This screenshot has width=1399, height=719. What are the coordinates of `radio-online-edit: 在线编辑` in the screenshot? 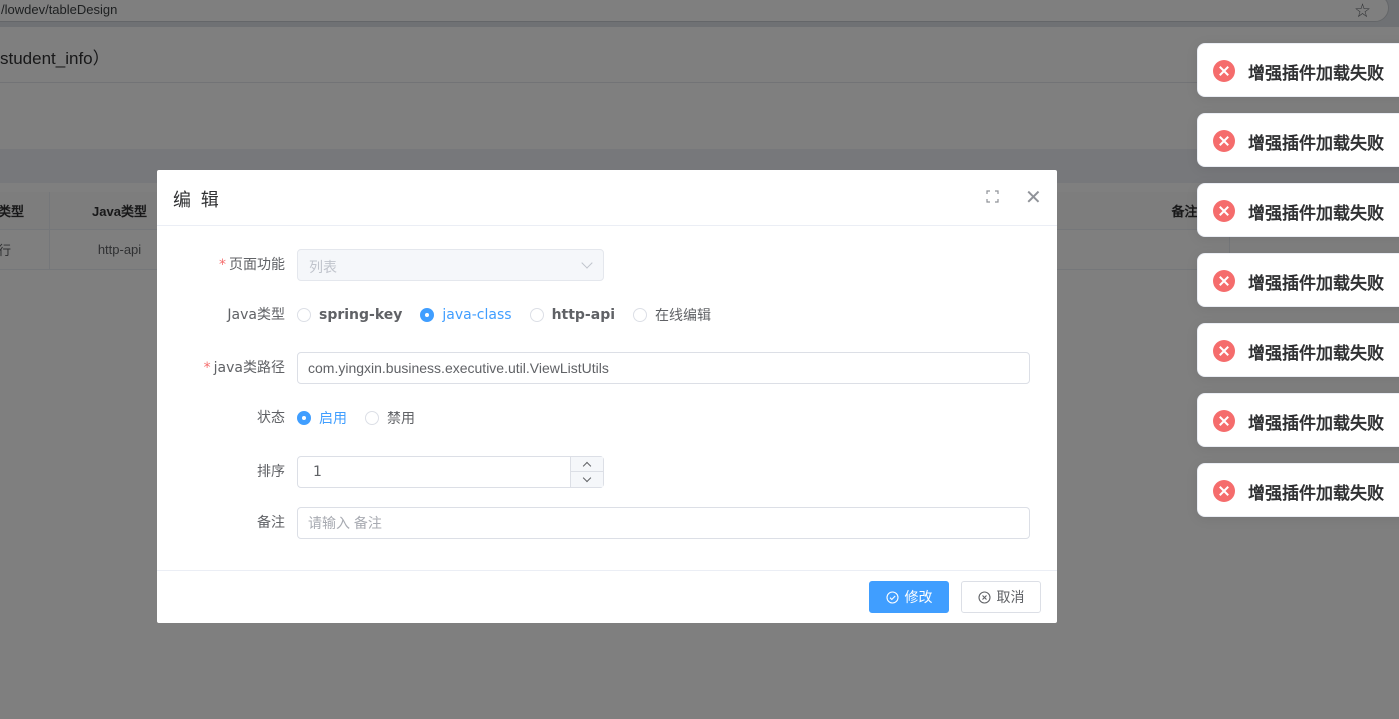 It's located at (672, 315).